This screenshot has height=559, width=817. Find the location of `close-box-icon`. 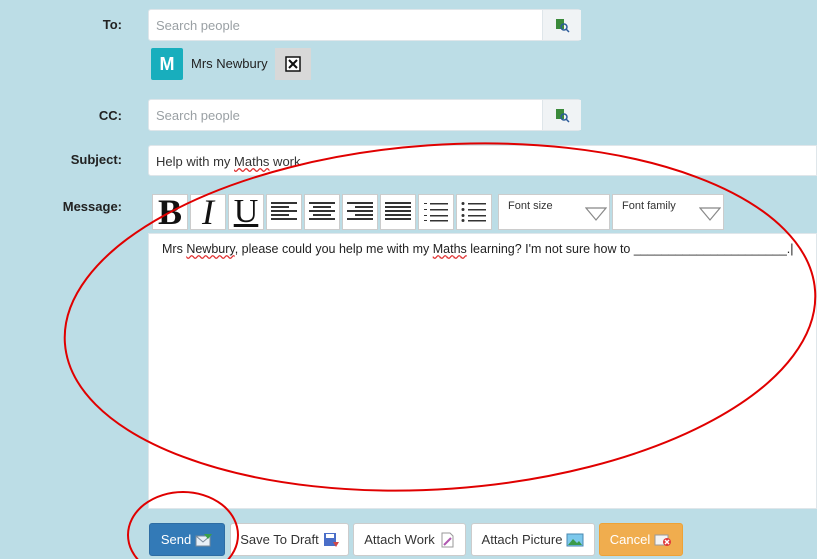

close-box-icon is located at coordinates (293, 64).